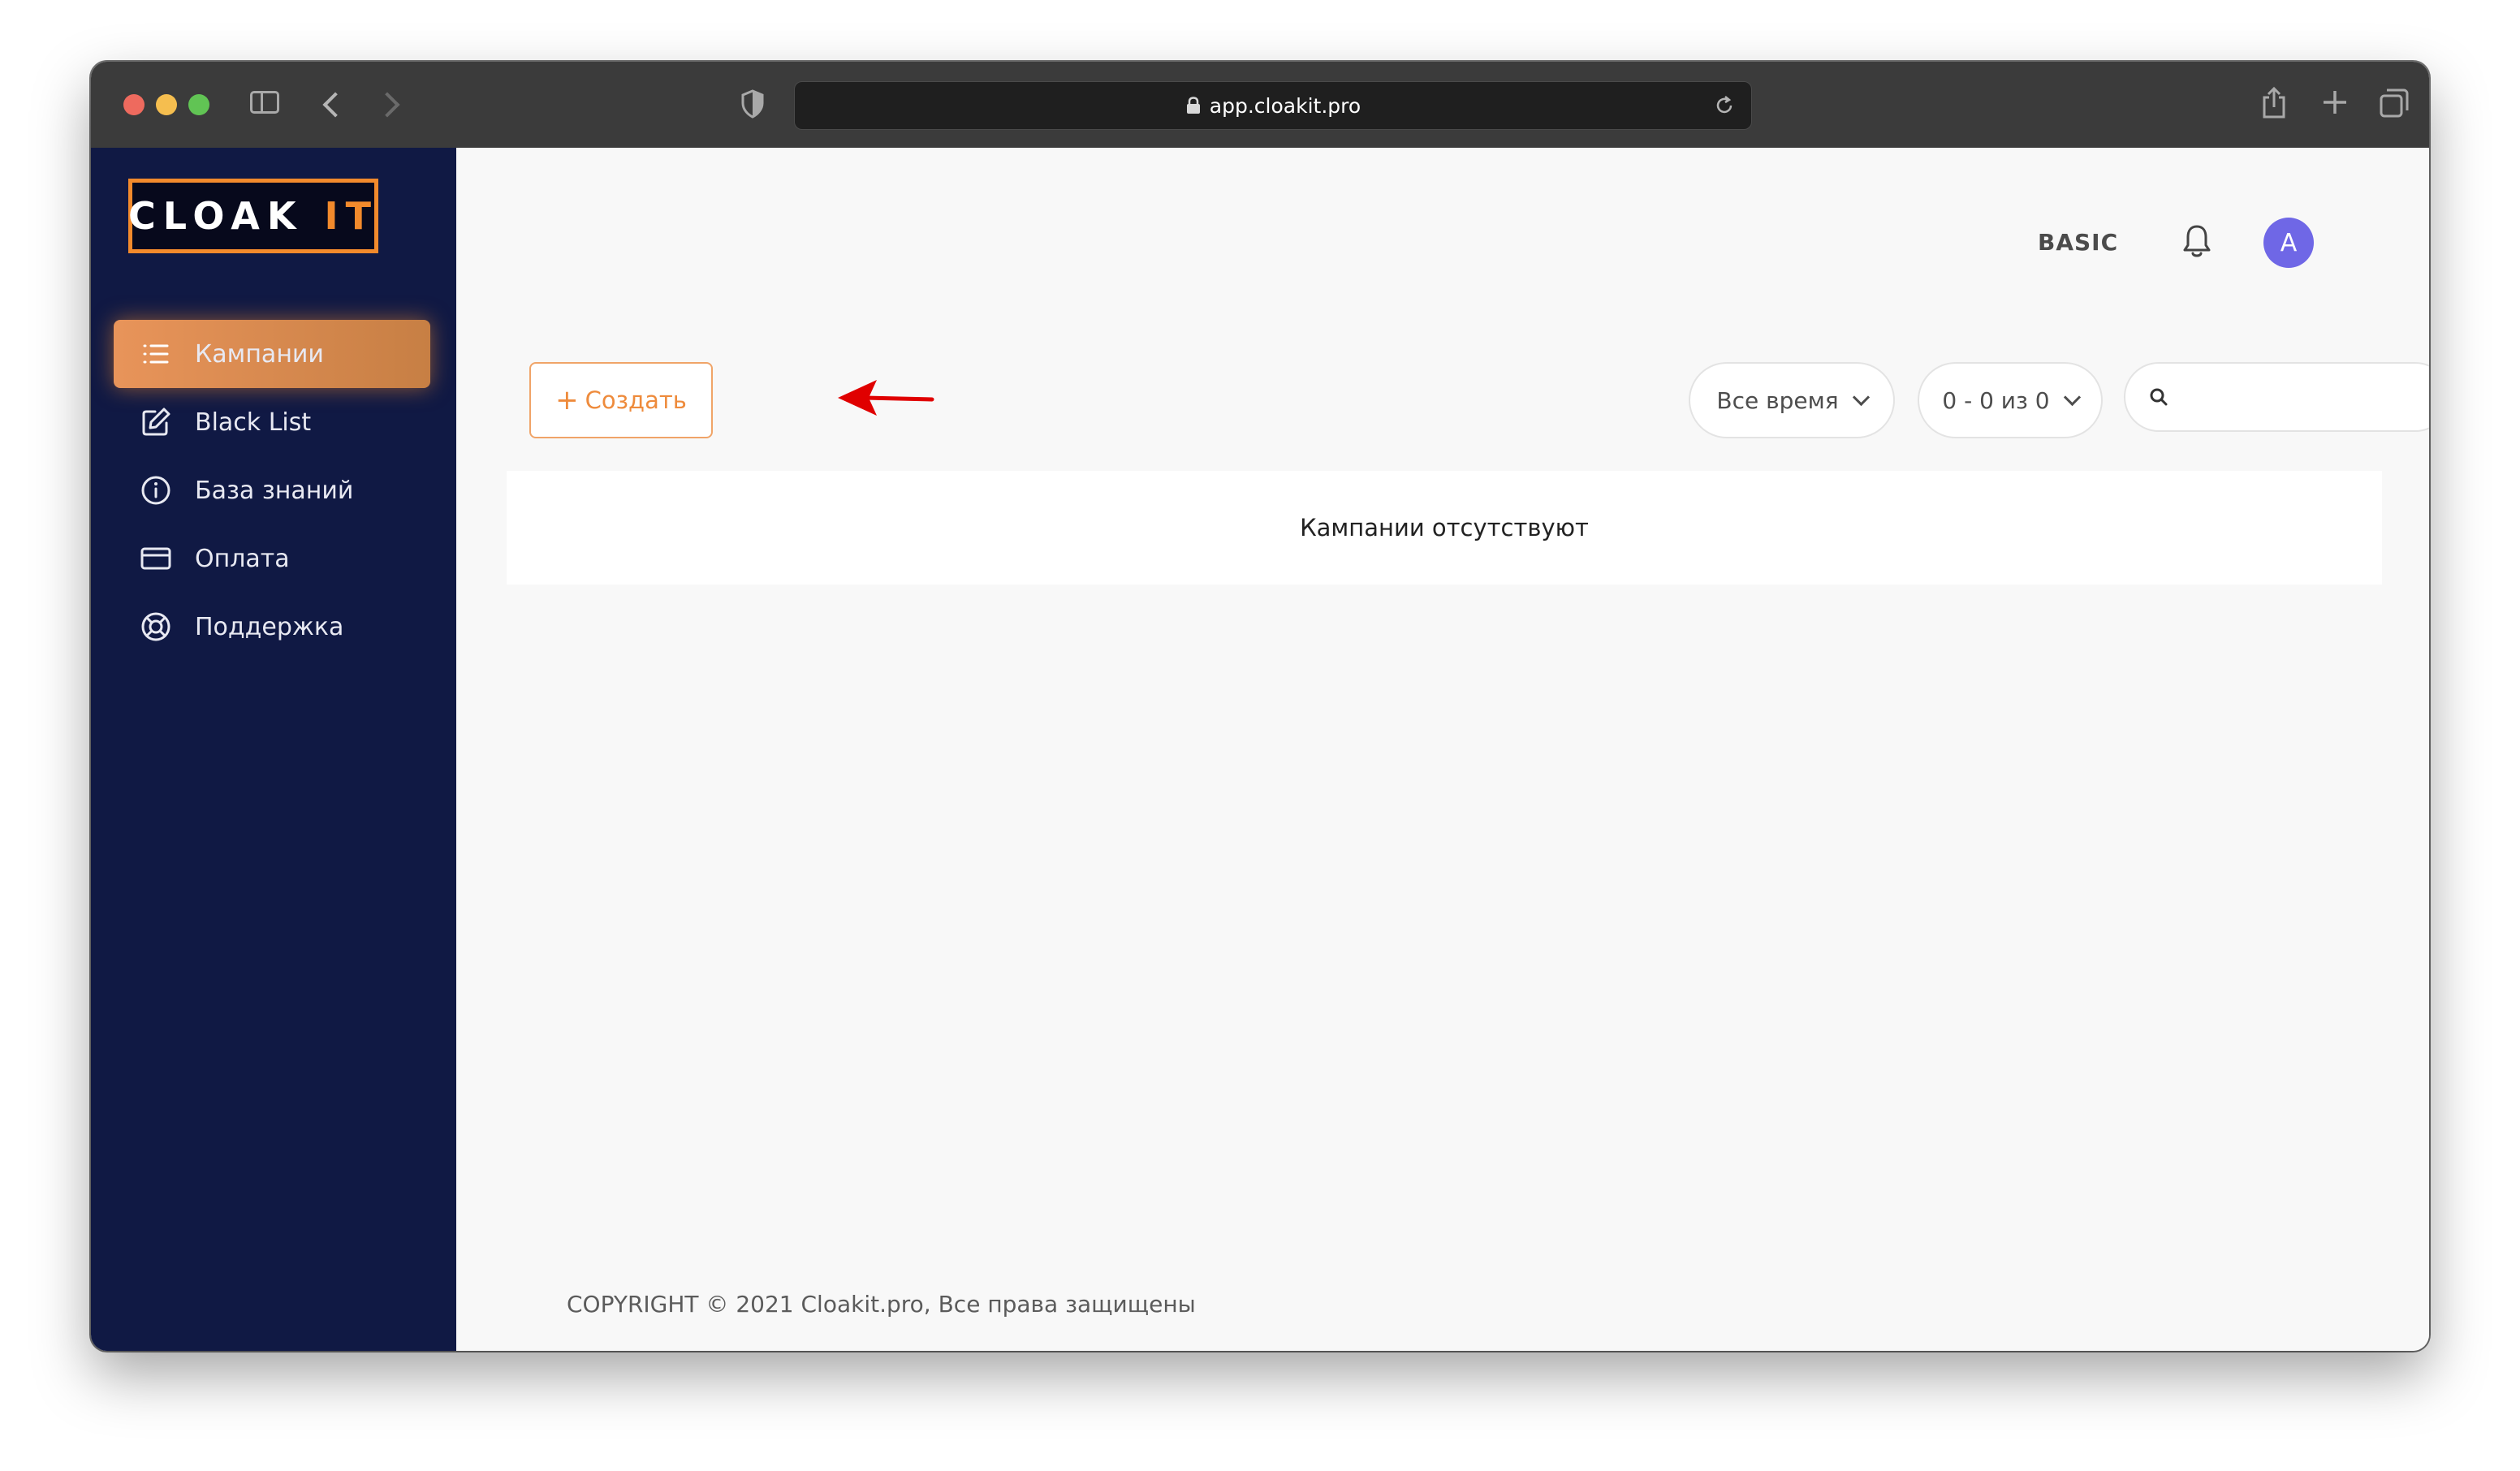 This screenshot has height=1471, width=2520. I want to click on sidebar-item-campaigns: Кампании, so click(272, 354).